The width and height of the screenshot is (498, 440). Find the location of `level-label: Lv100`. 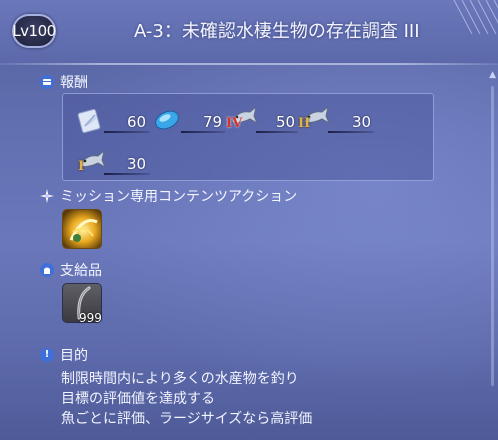

level-label: Lv100 is located at coordinates (34, 31).